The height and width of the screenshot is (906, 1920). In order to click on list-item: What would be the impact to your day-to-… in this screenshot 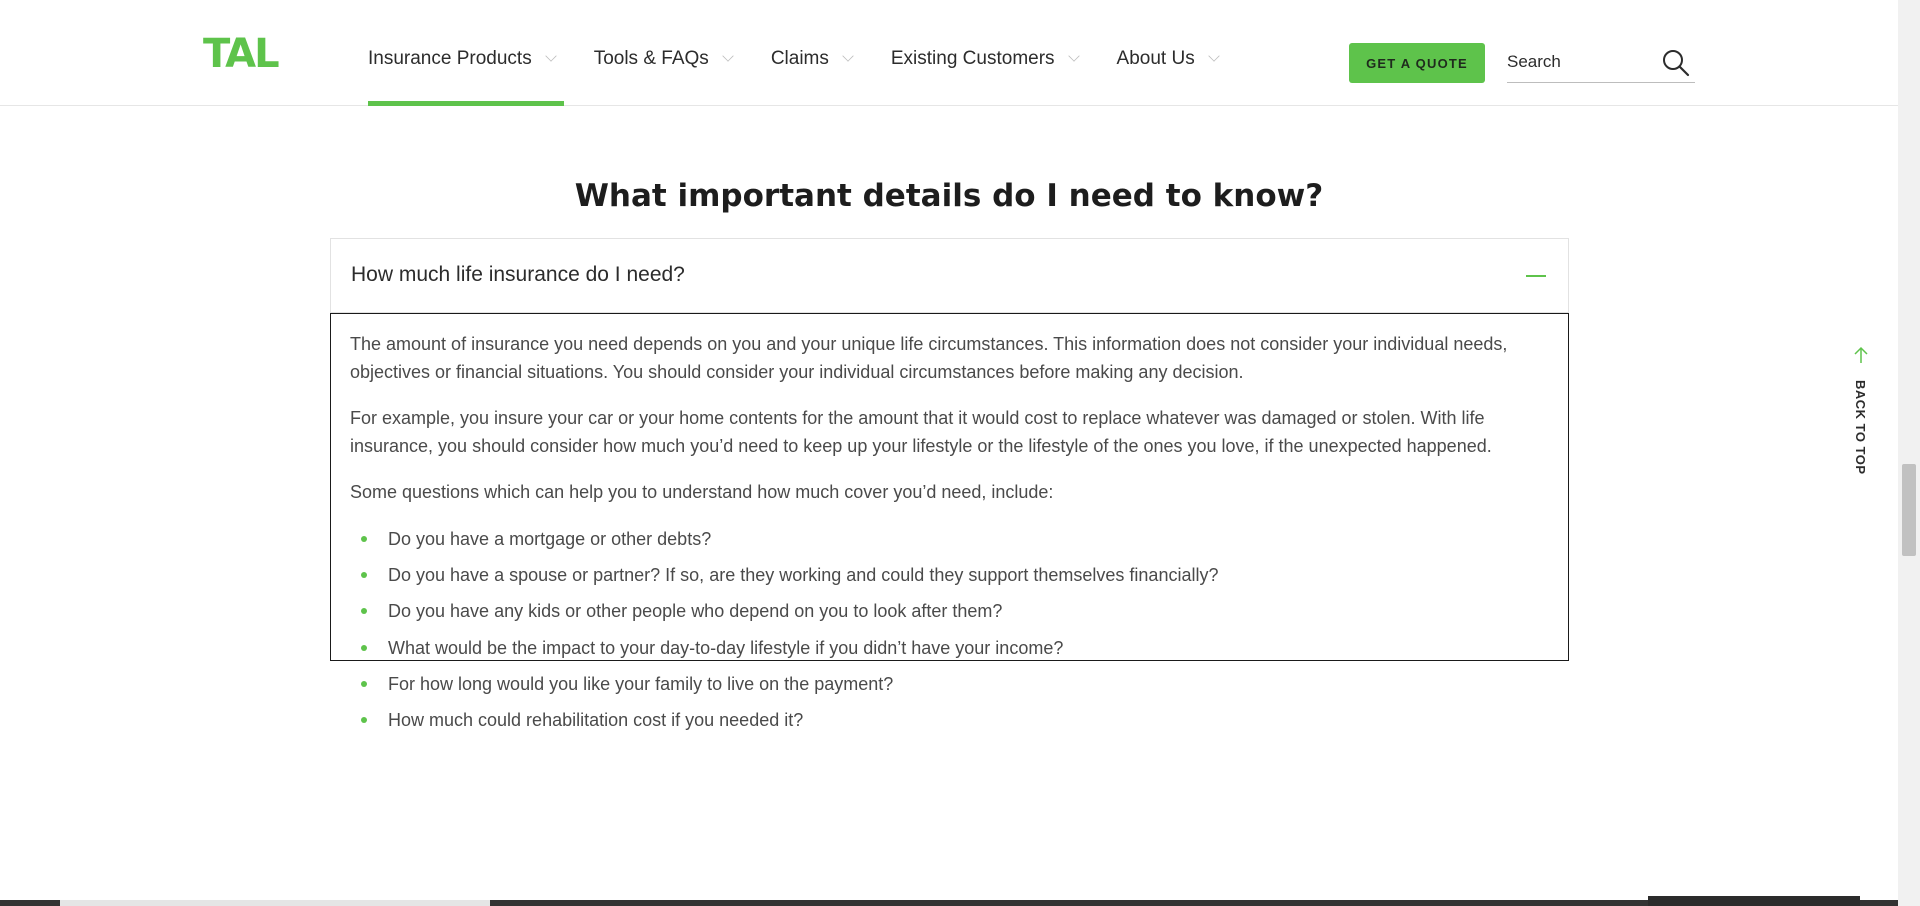, I will do `click(726, 648)`.